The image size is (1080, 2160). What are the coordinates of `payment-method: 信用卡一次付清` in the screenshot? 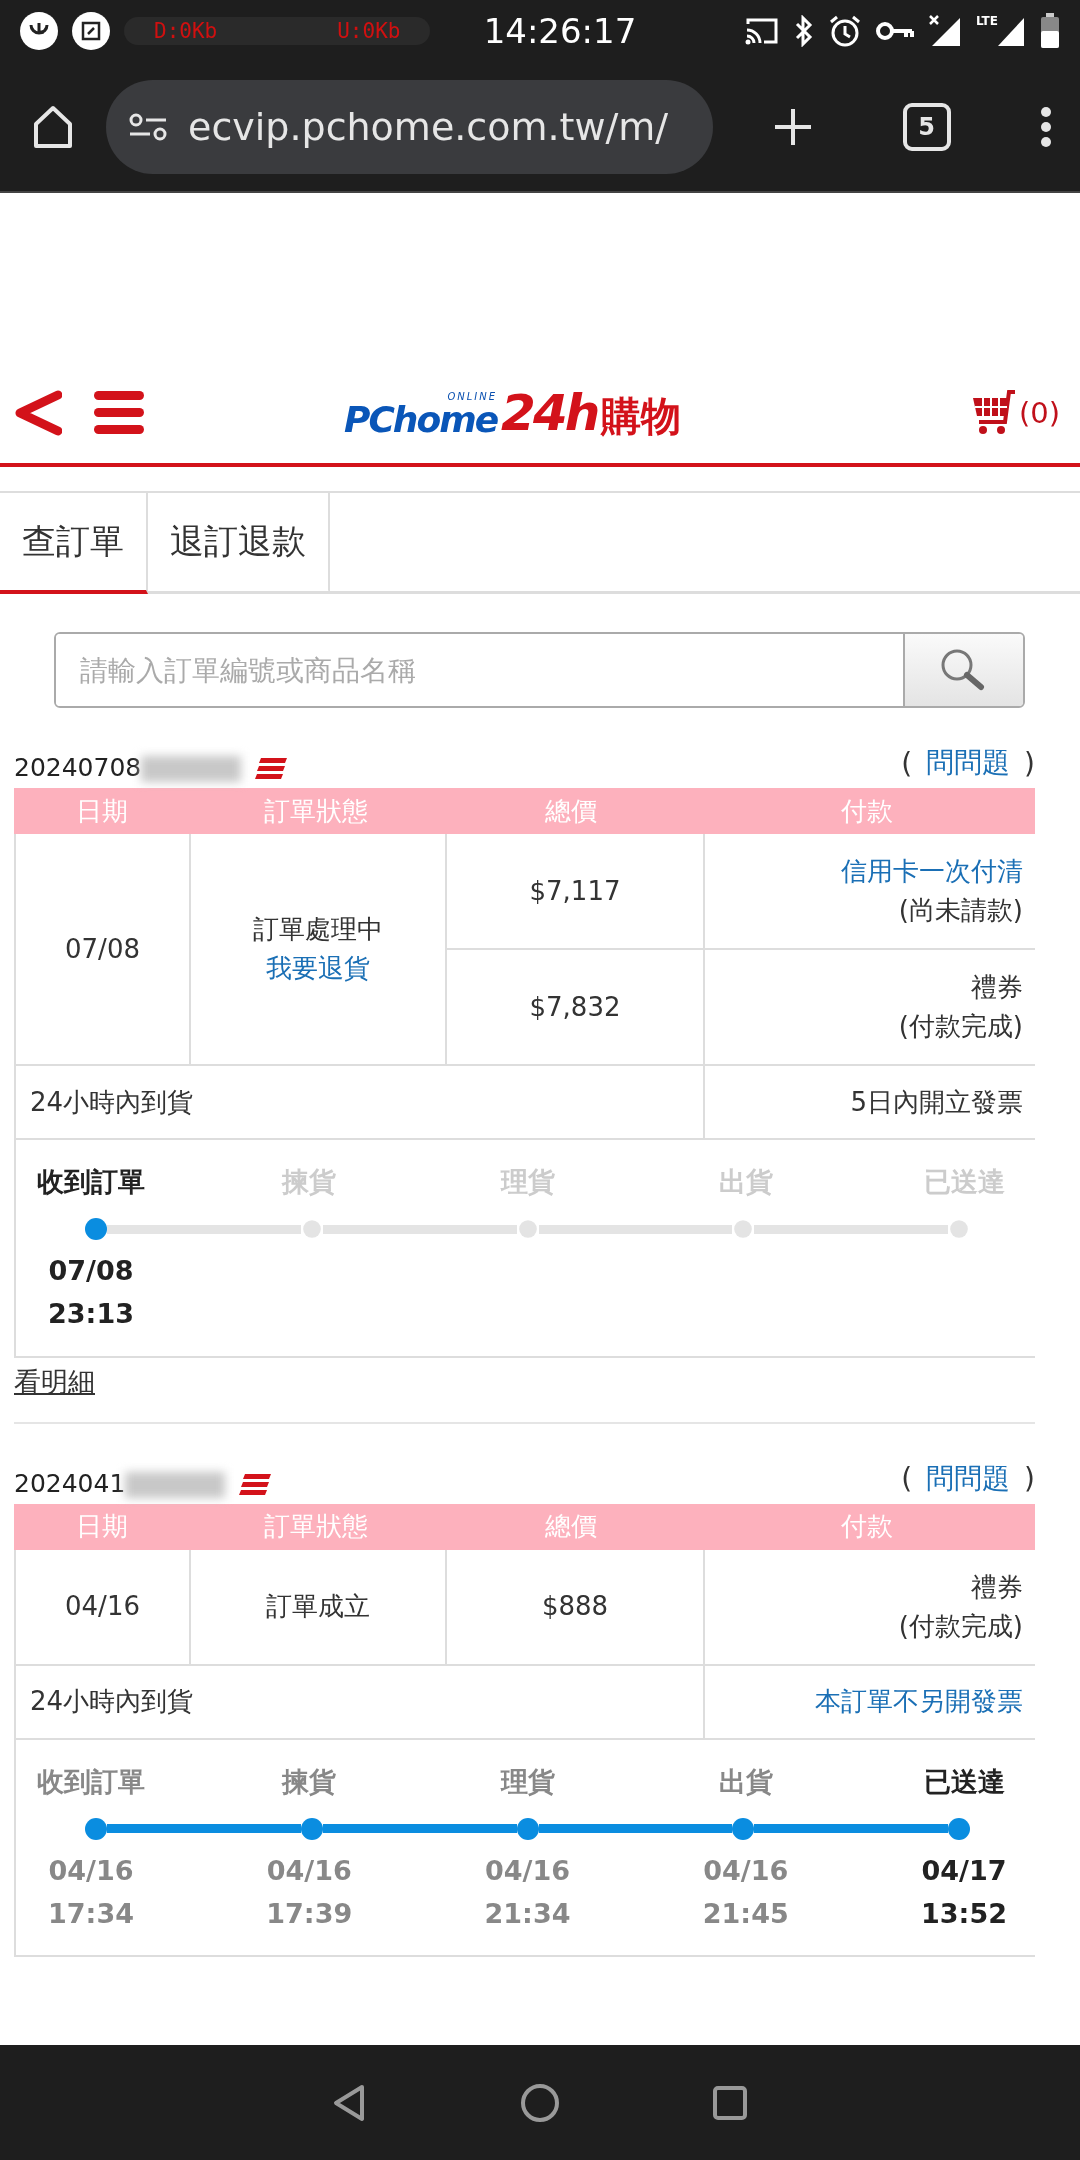 It's located at (932, 871).